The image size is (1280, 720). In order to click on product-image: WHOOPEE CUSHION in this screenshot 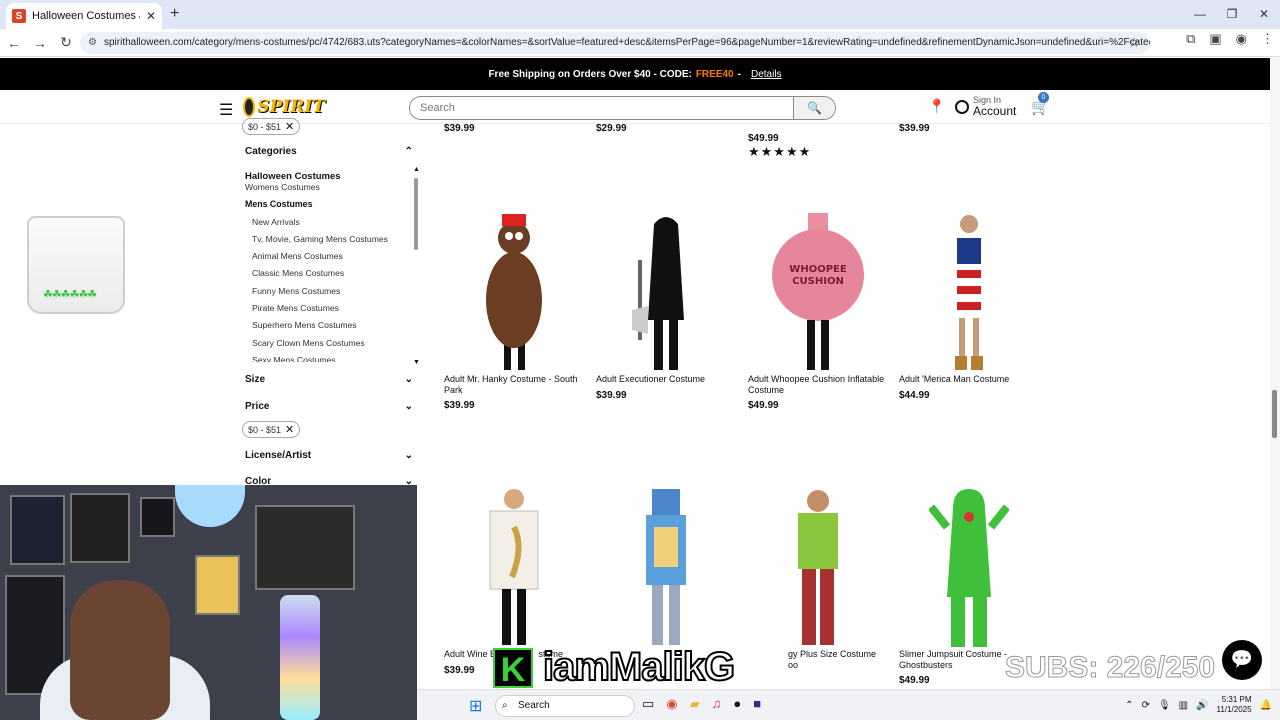, I will do `click(818, 292)`.